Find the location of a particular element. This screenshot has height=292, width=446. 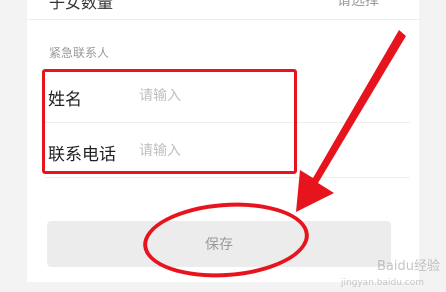

top-row-value: 请选择 is located at coordinates (358, 4).